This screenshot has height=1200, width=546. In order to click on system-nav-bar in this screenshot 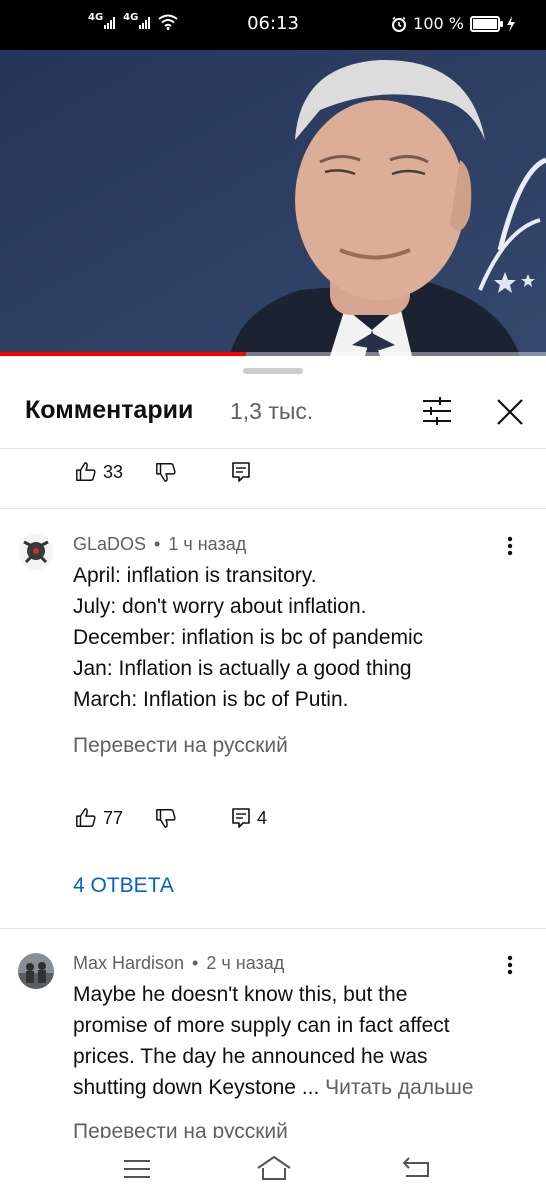, I will do `click(273, 1169)`.